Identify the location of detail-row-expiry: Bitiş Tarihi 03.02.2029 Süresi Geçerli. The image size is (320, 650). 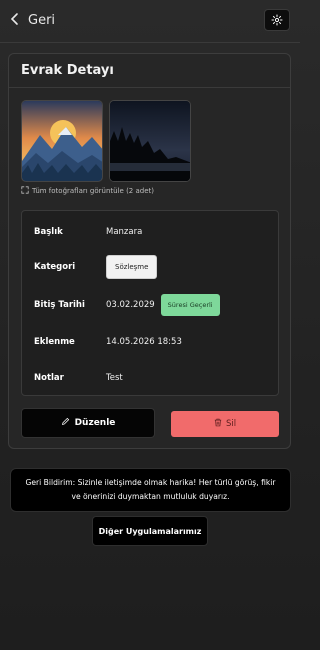
(151, 305).